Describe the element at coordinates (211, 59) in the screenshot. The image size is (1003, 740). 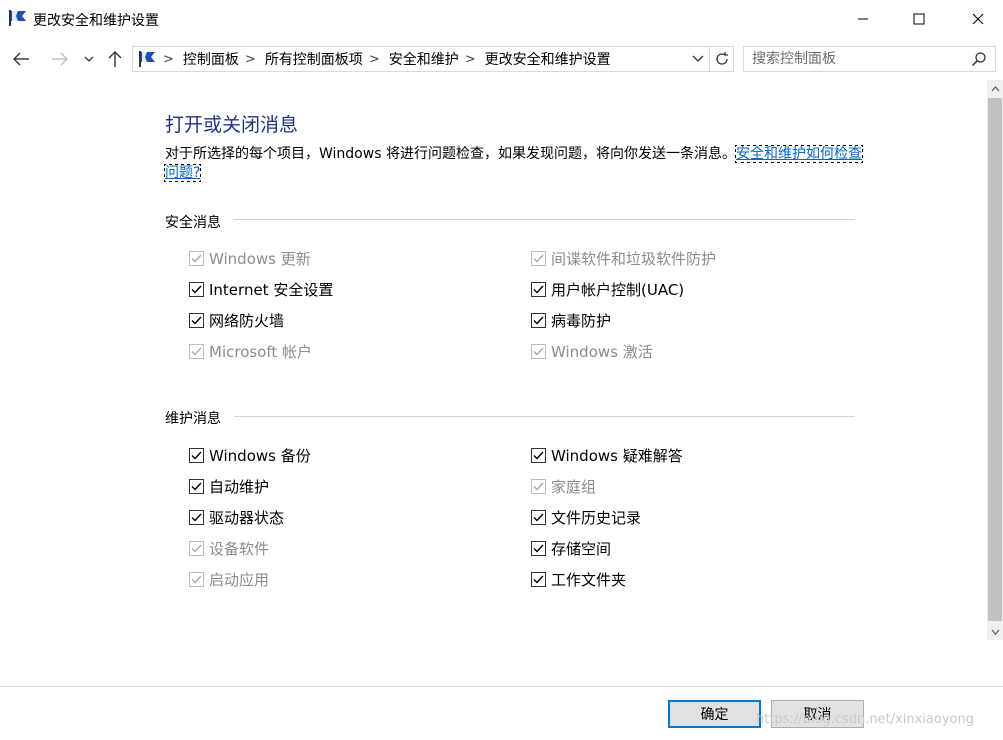
I see `breadcrumb-item: 控制面板` at that location.